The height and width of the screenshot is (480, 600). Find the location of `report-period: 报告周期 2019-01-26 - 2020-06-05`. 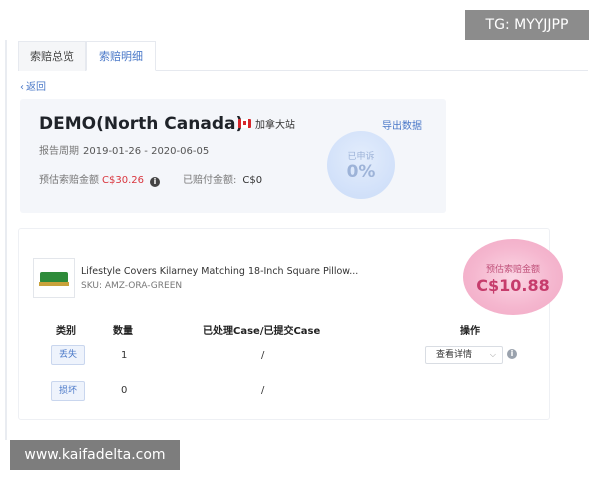

report-period: 报告周期 2019-01-26 - 2020-06-05 is located at coordinates (124, 149).